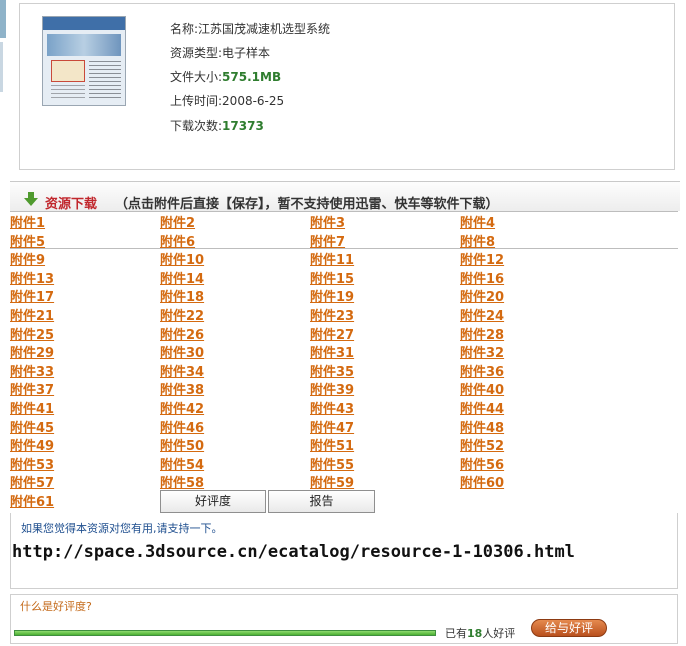  I want to click on attachment-link: 附件16, so click(482, 277).